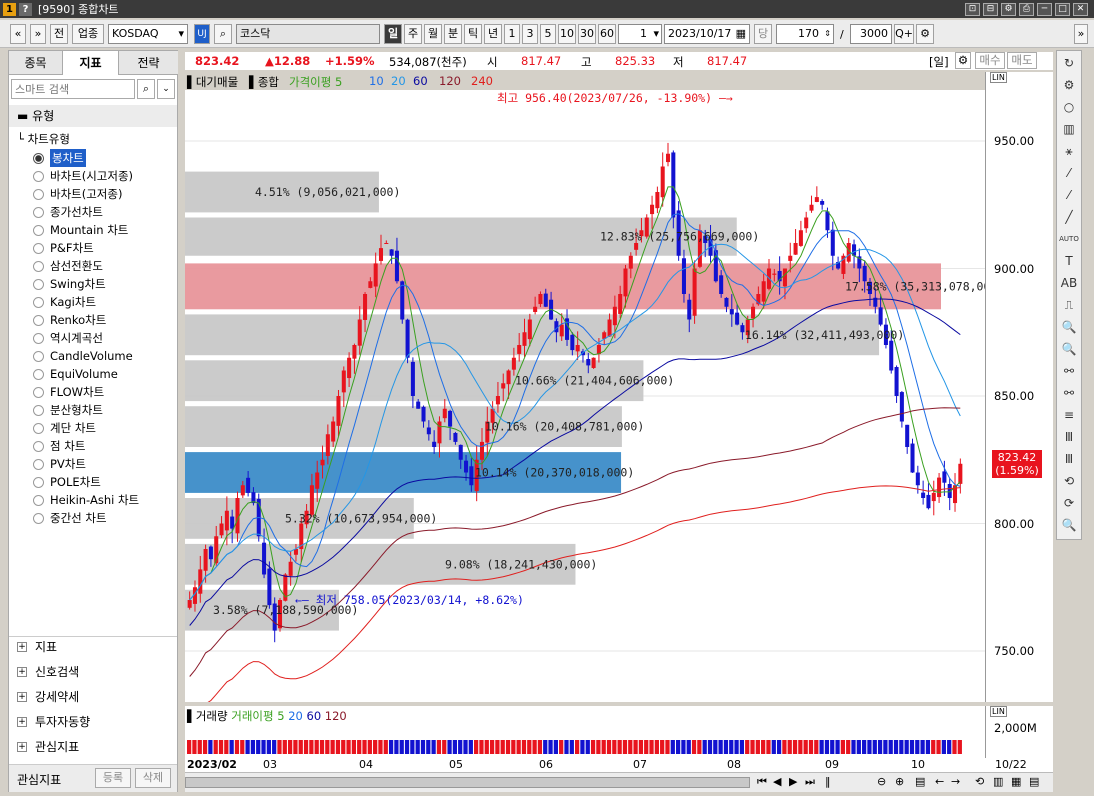 This screenshot has height=796, width=1094. What do you see at coordinates (314, 716) in the screenshot?
I see `legend-vol-ma60: 60` at bounding box center [314, 716].